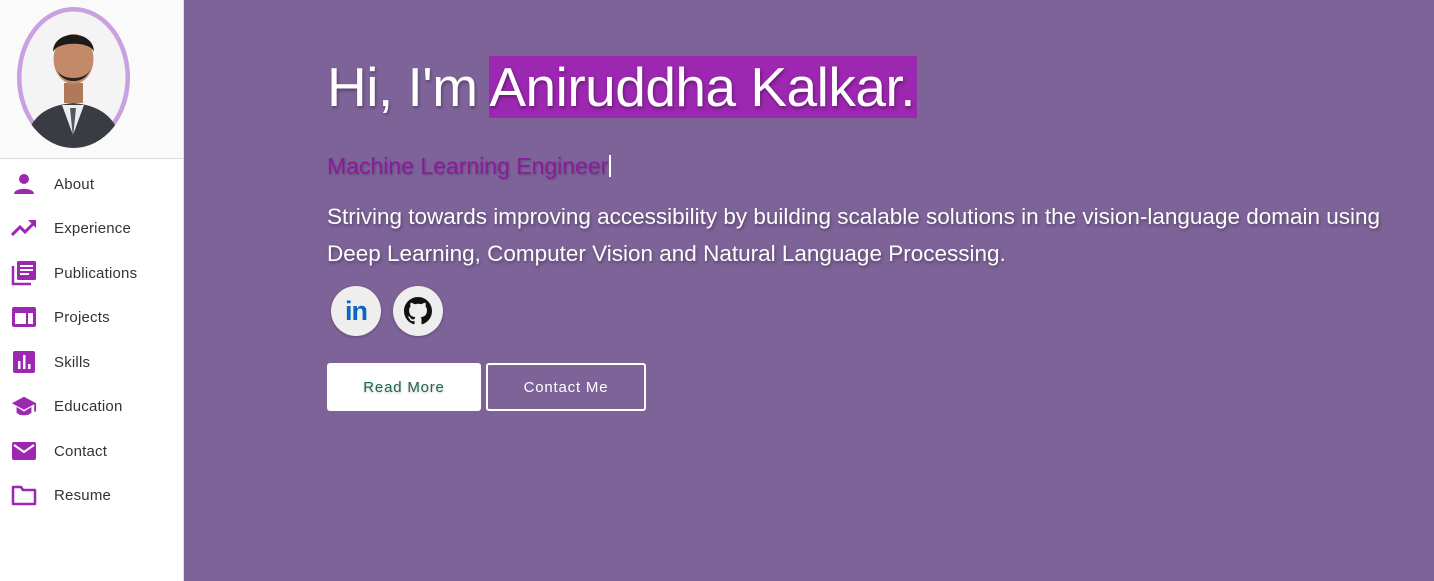 The height and width of the screenshot is (581, 1434). What do you see at coordinates (24, 406) in the screenshot?
I see `school-icon` at bounding box center [24, 406].